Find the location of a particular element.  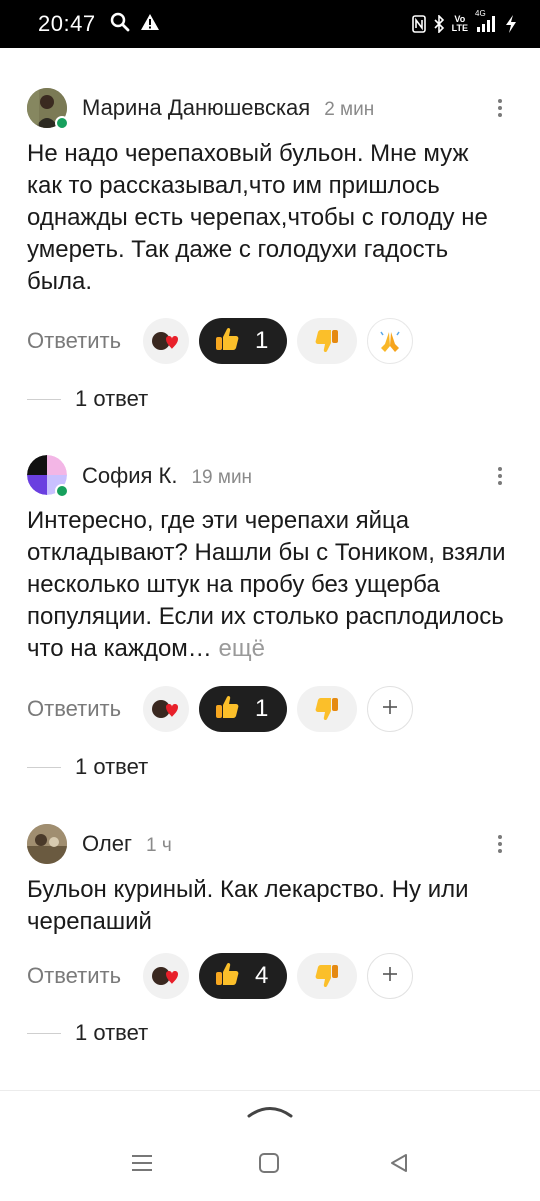

search-icon is located at coordinates (120, 24).